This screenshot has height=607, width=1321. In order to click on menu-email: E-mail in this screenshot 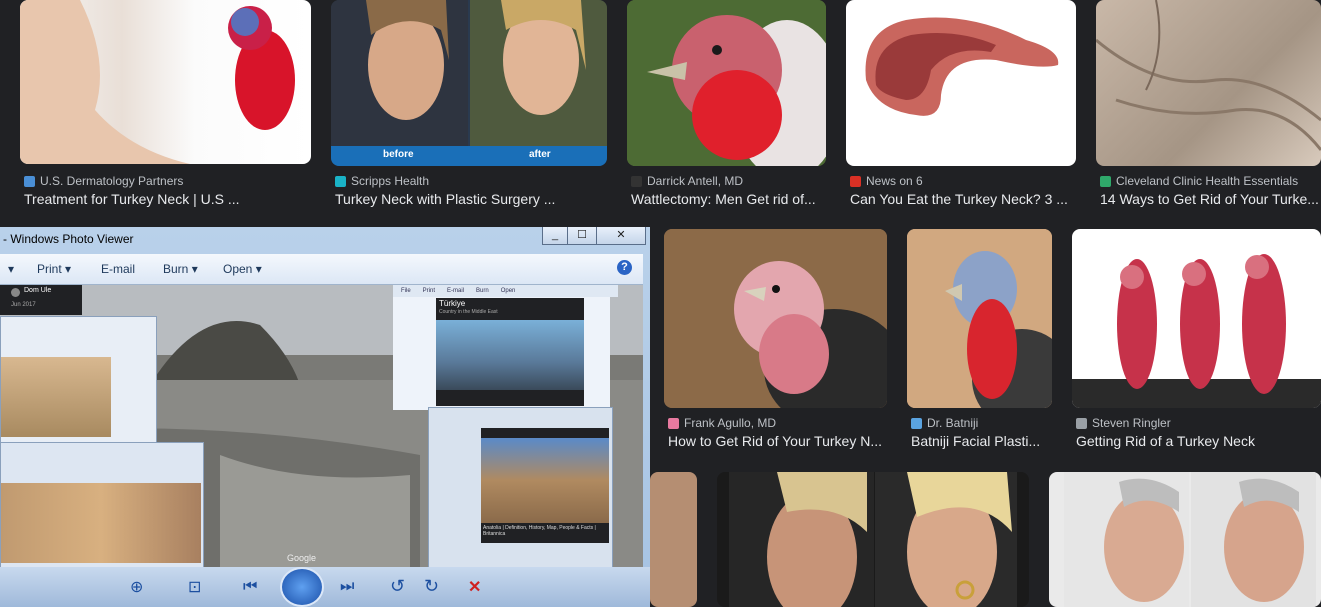, I will do `click(118, 269)`.